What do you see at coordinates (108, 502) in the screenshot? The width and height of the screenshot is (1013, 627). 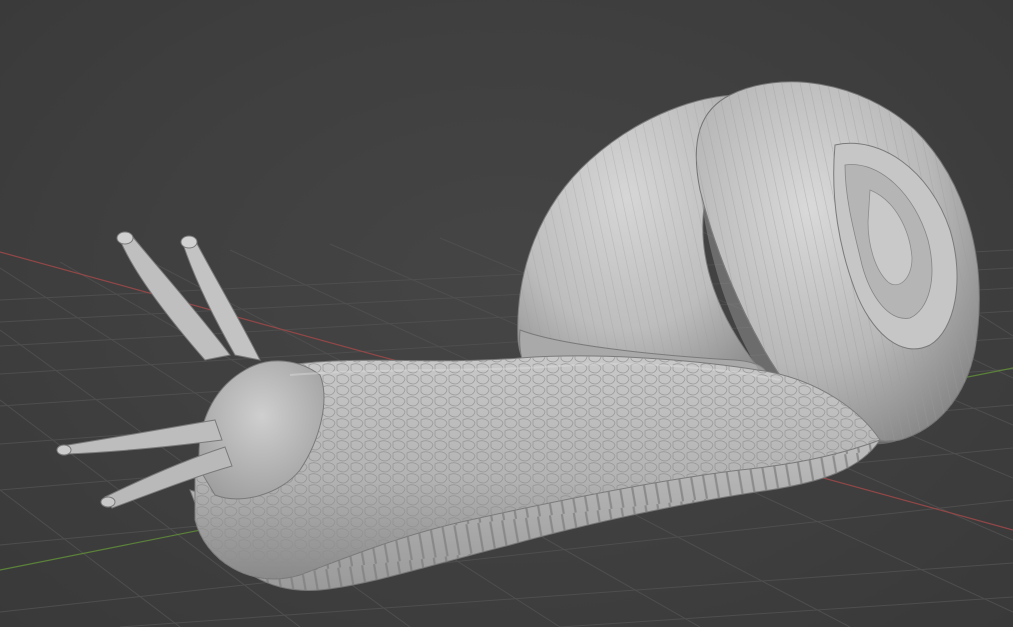 I see `lower-tentacle-tip-right` at bounding box center [108, 502].